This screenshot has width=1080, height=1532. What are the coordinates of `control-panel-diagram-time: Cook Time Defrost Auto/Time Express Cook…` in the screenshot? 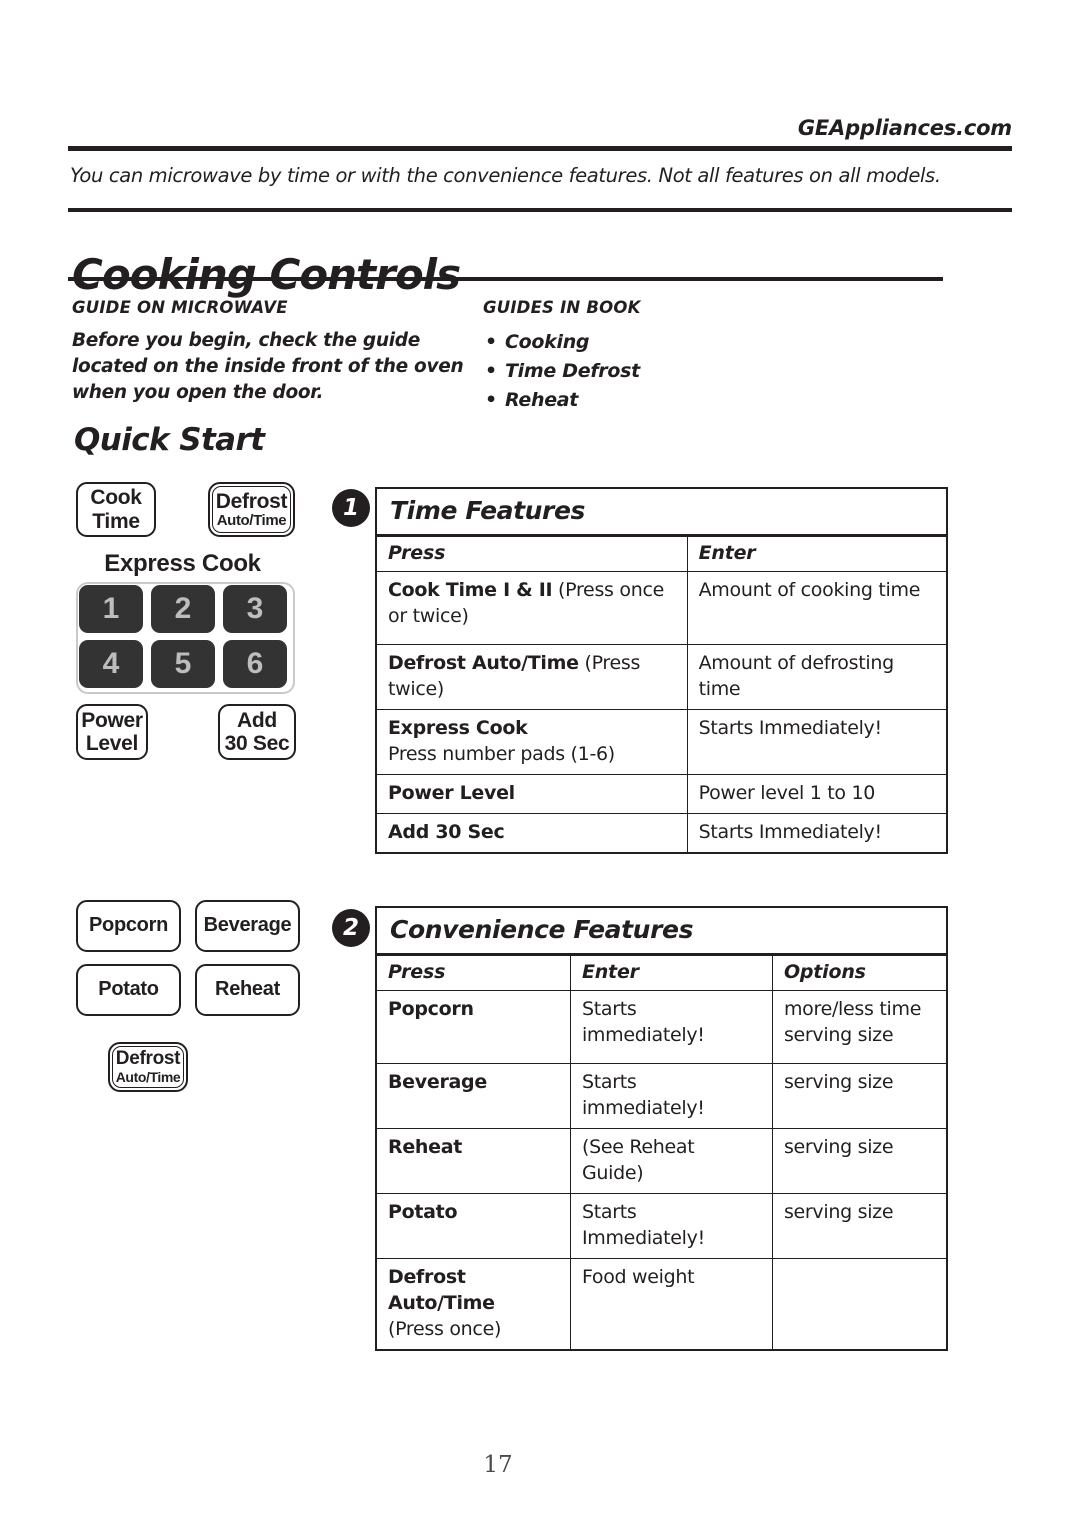 It's located at (195, 637).